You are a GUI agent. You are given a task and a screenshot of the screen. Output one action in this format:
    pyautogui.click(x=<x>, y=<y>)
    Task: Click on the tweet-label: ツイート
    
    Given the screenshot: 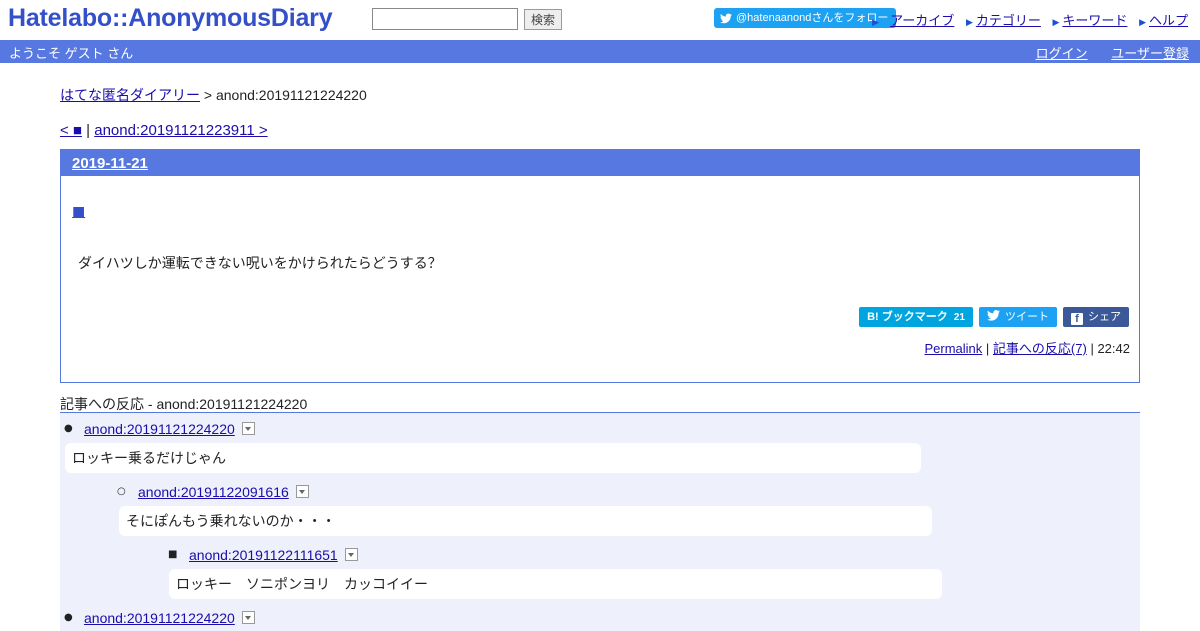 What is the action you would take?
    pyautogui.click(x=1027, y=317)
    